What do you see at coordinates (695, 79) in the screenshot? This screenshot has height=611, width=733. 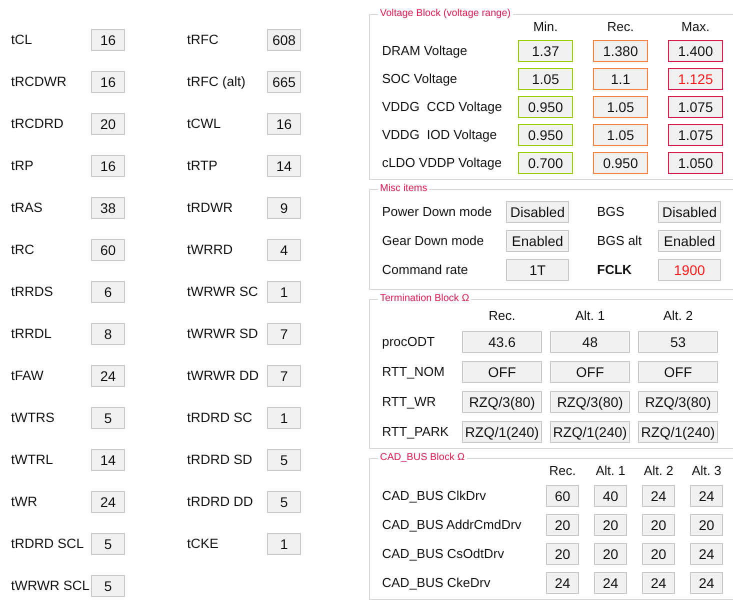 I see `value-field: 1.125` at bounding box center [695, 79].